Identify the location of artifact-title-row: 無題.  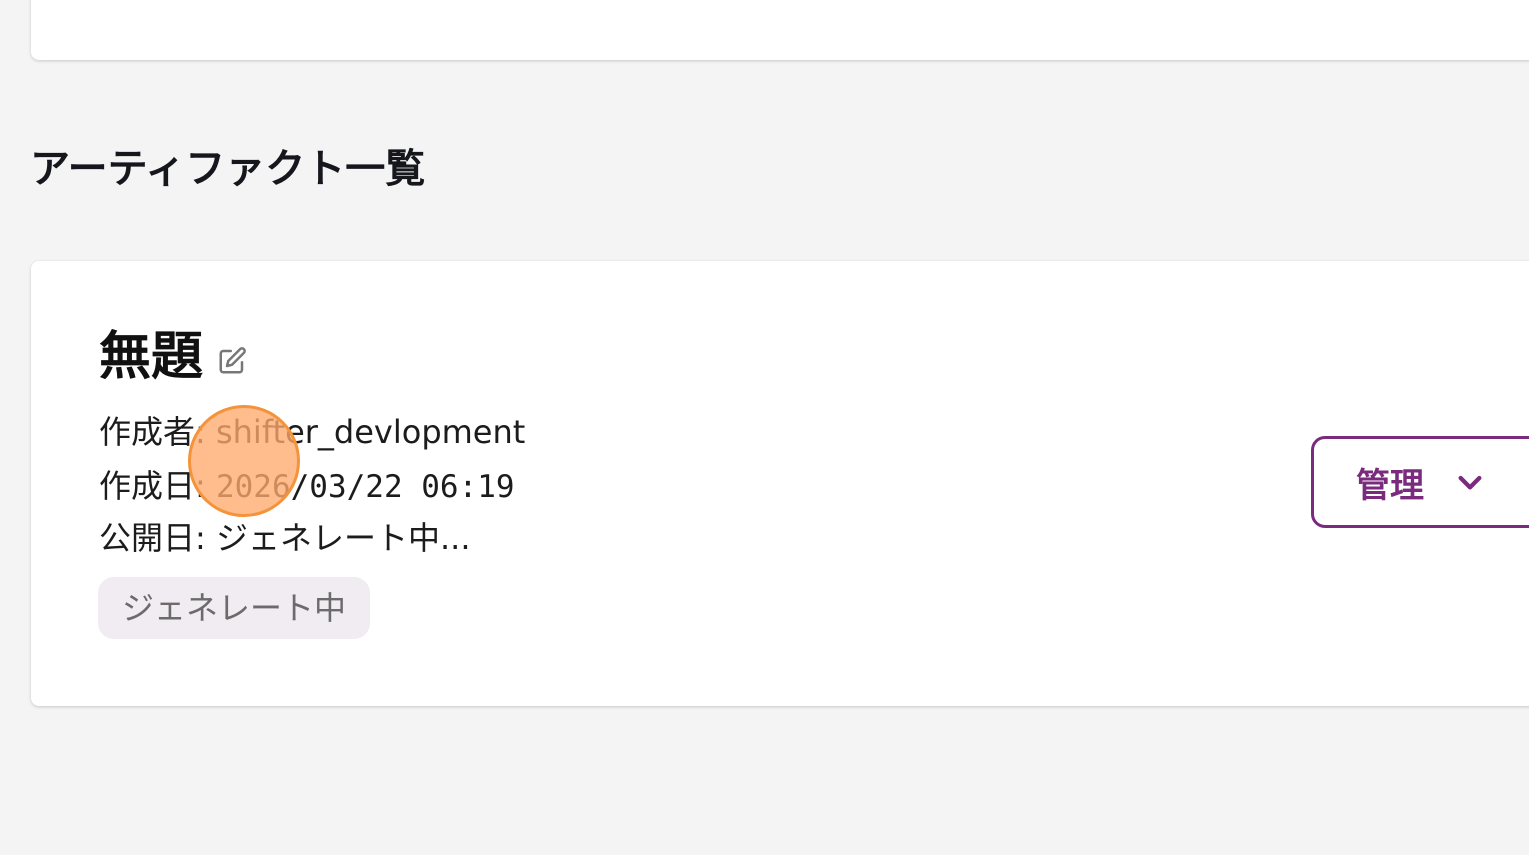
(173, 357).